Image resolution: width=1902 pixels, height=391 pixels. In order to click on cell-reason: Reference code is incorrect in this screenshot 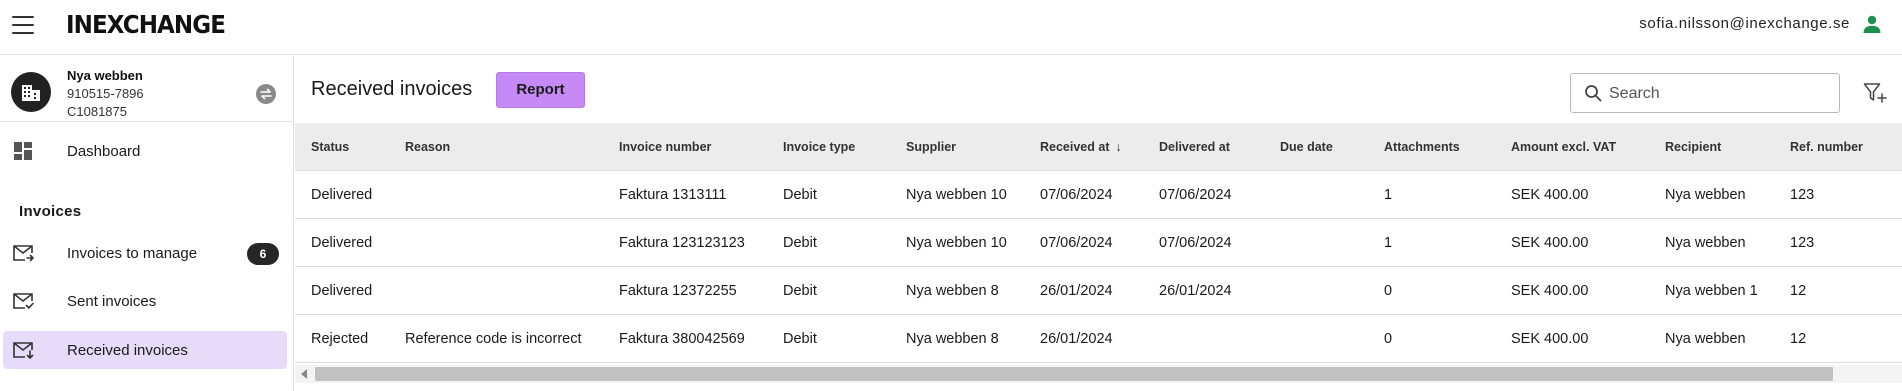, I will do `click(493, 339)`.